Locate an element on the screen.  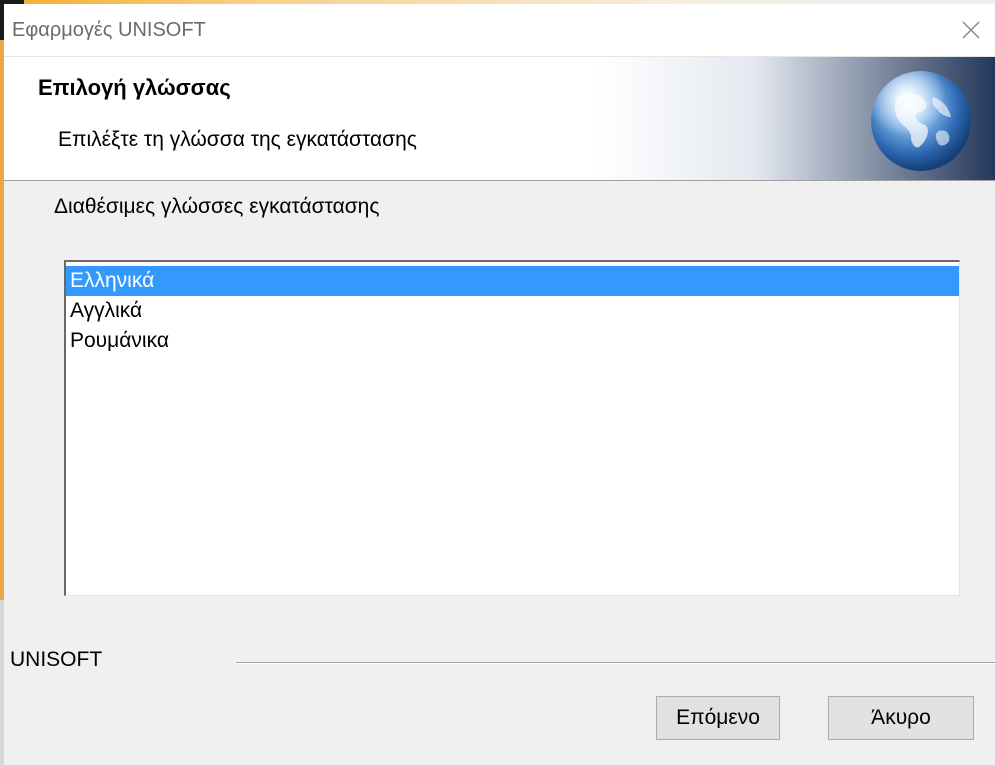
window-title: Εφαρμογές UNISOFT is located at coordinates (109, 30).